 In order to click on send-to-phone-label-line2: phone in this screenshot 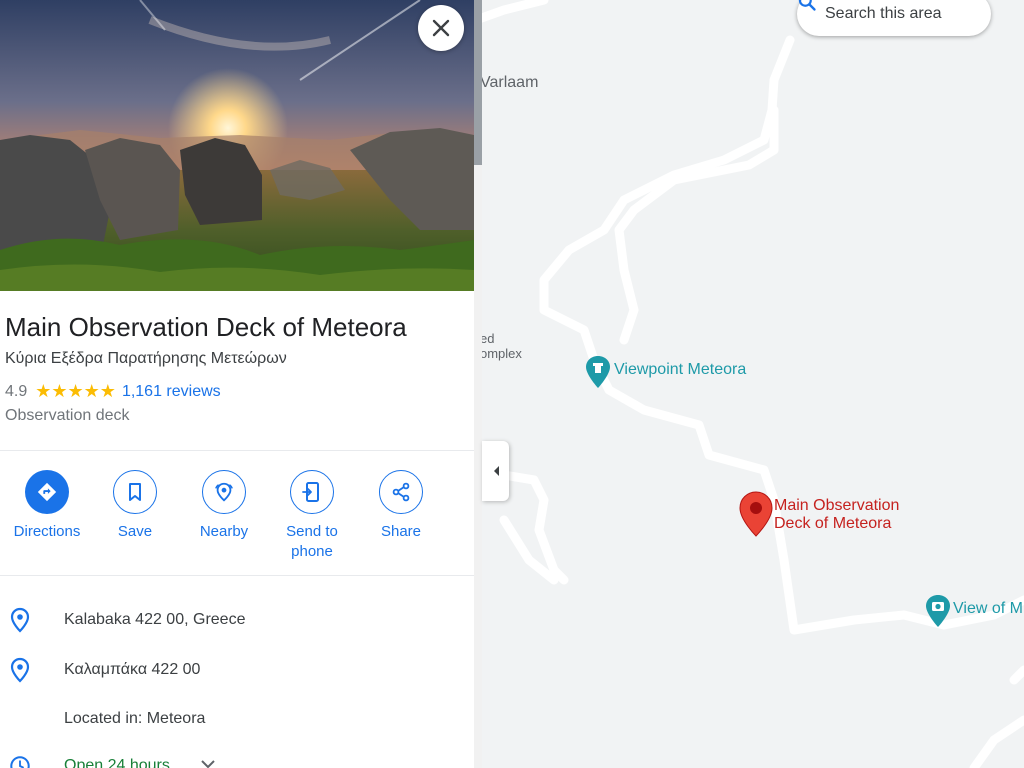, I will do `click(312, 551)`.